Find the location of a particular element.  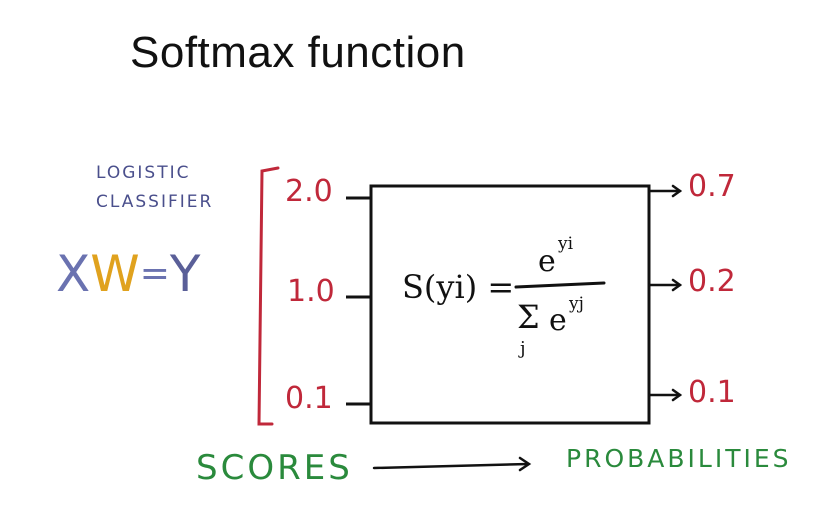

probability-3: 0.1 is located at coordinates (712, 392).